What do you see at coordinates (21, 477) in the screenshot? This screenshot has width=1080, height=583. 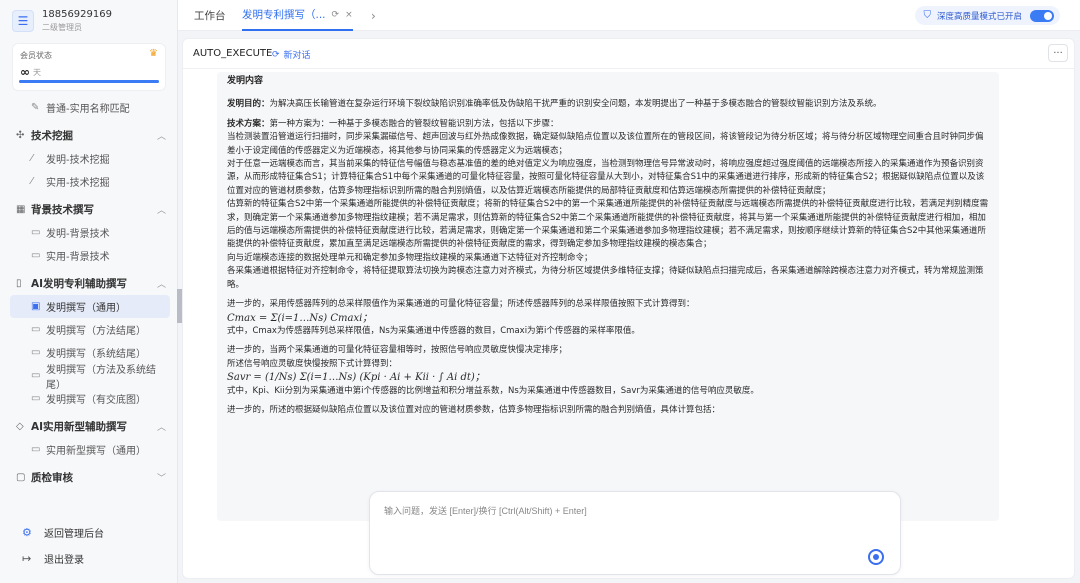 I see `clipboard-icon: ▢` at bounding box center [21, 477].